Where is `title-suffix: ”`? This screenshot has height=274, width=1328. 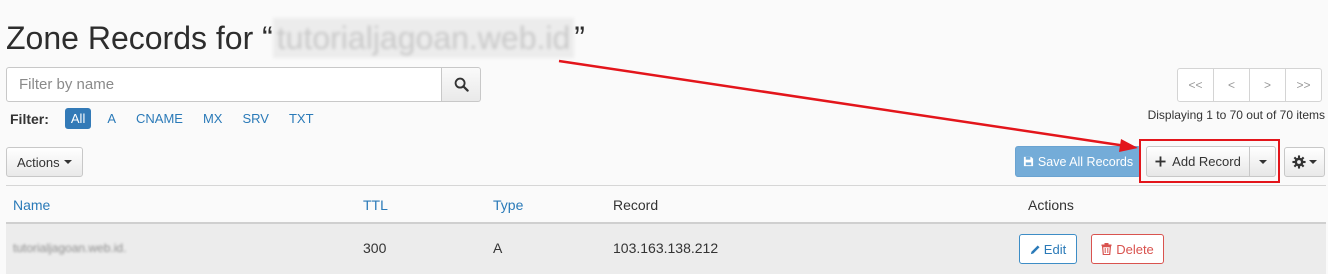 title-suffix: ” is located at coordinates (579, 38).